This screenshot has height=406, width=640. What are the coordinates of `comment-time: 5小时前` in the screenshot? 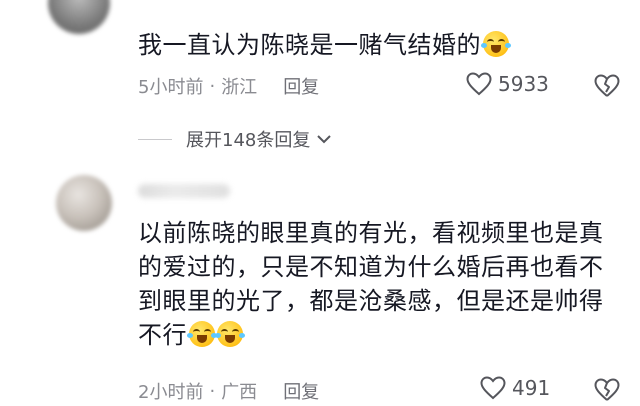 It's located at (171, 87).